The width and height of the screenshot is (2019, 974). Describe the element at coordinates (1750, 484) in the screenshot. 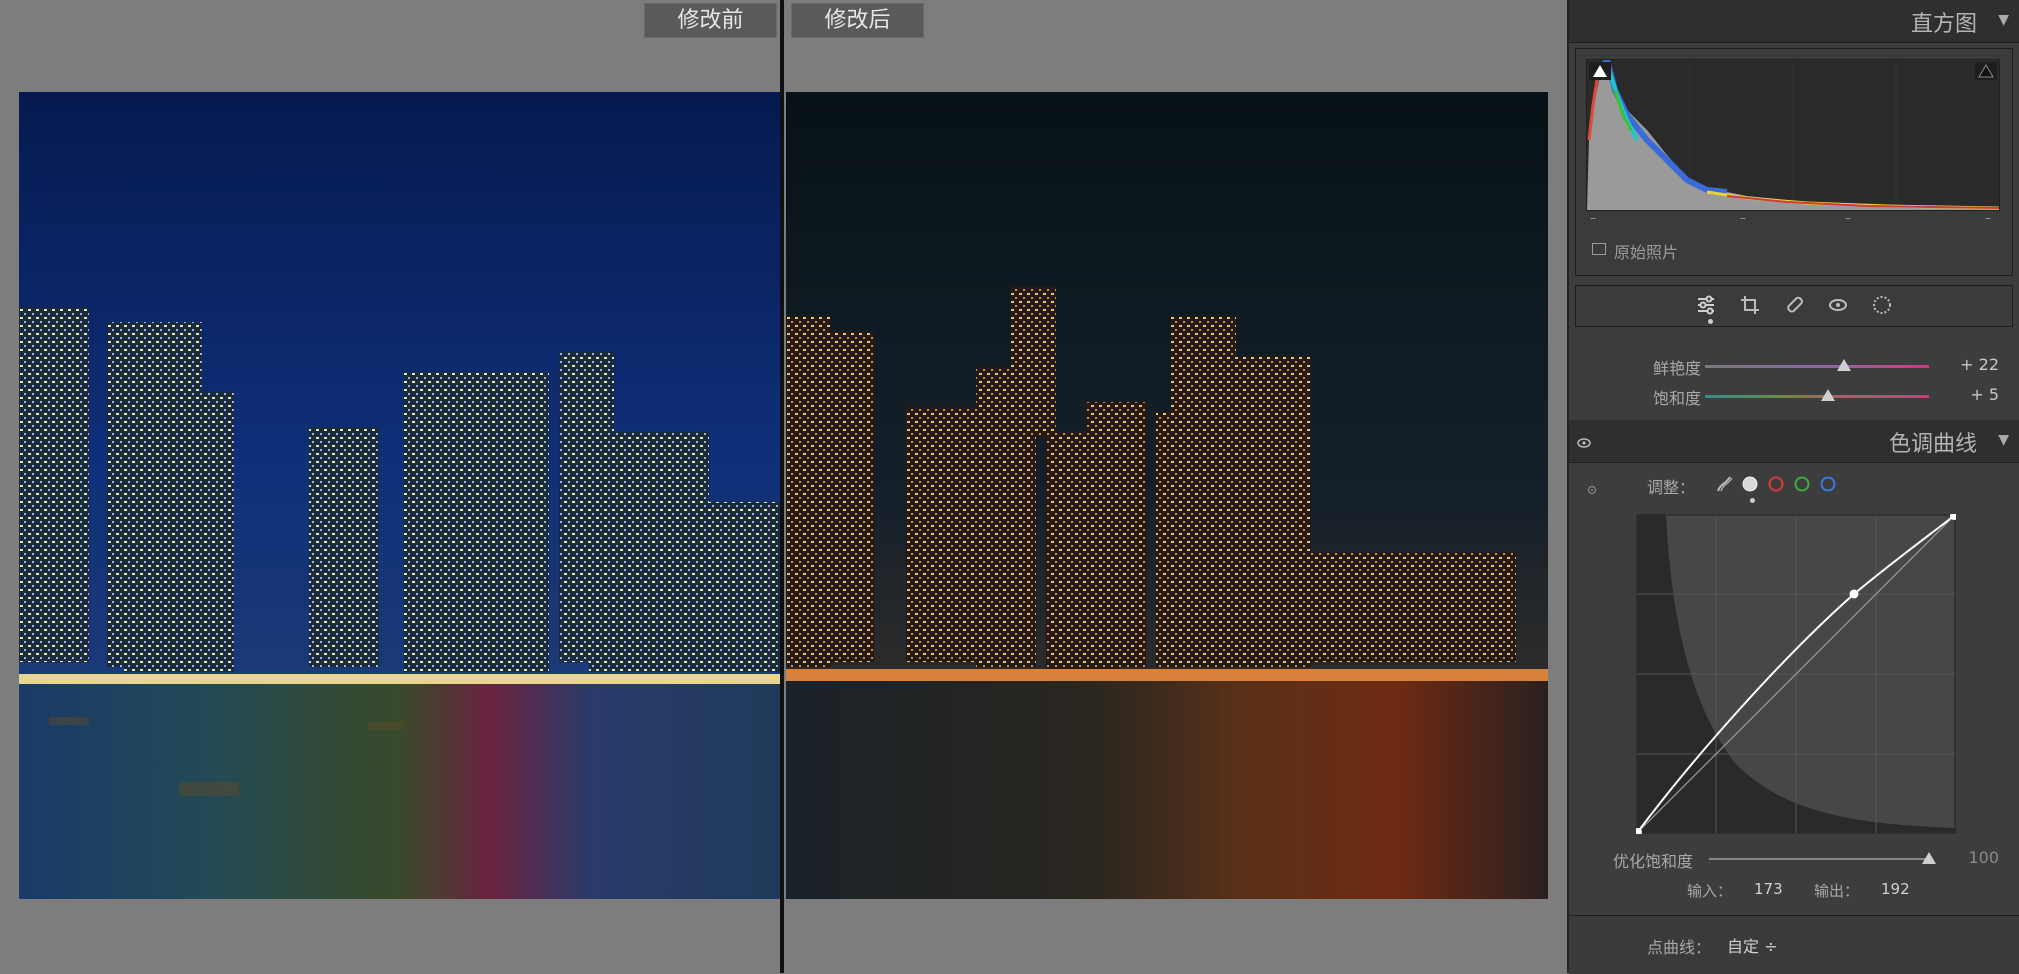

I see `rgb-channel-icon` at that location.